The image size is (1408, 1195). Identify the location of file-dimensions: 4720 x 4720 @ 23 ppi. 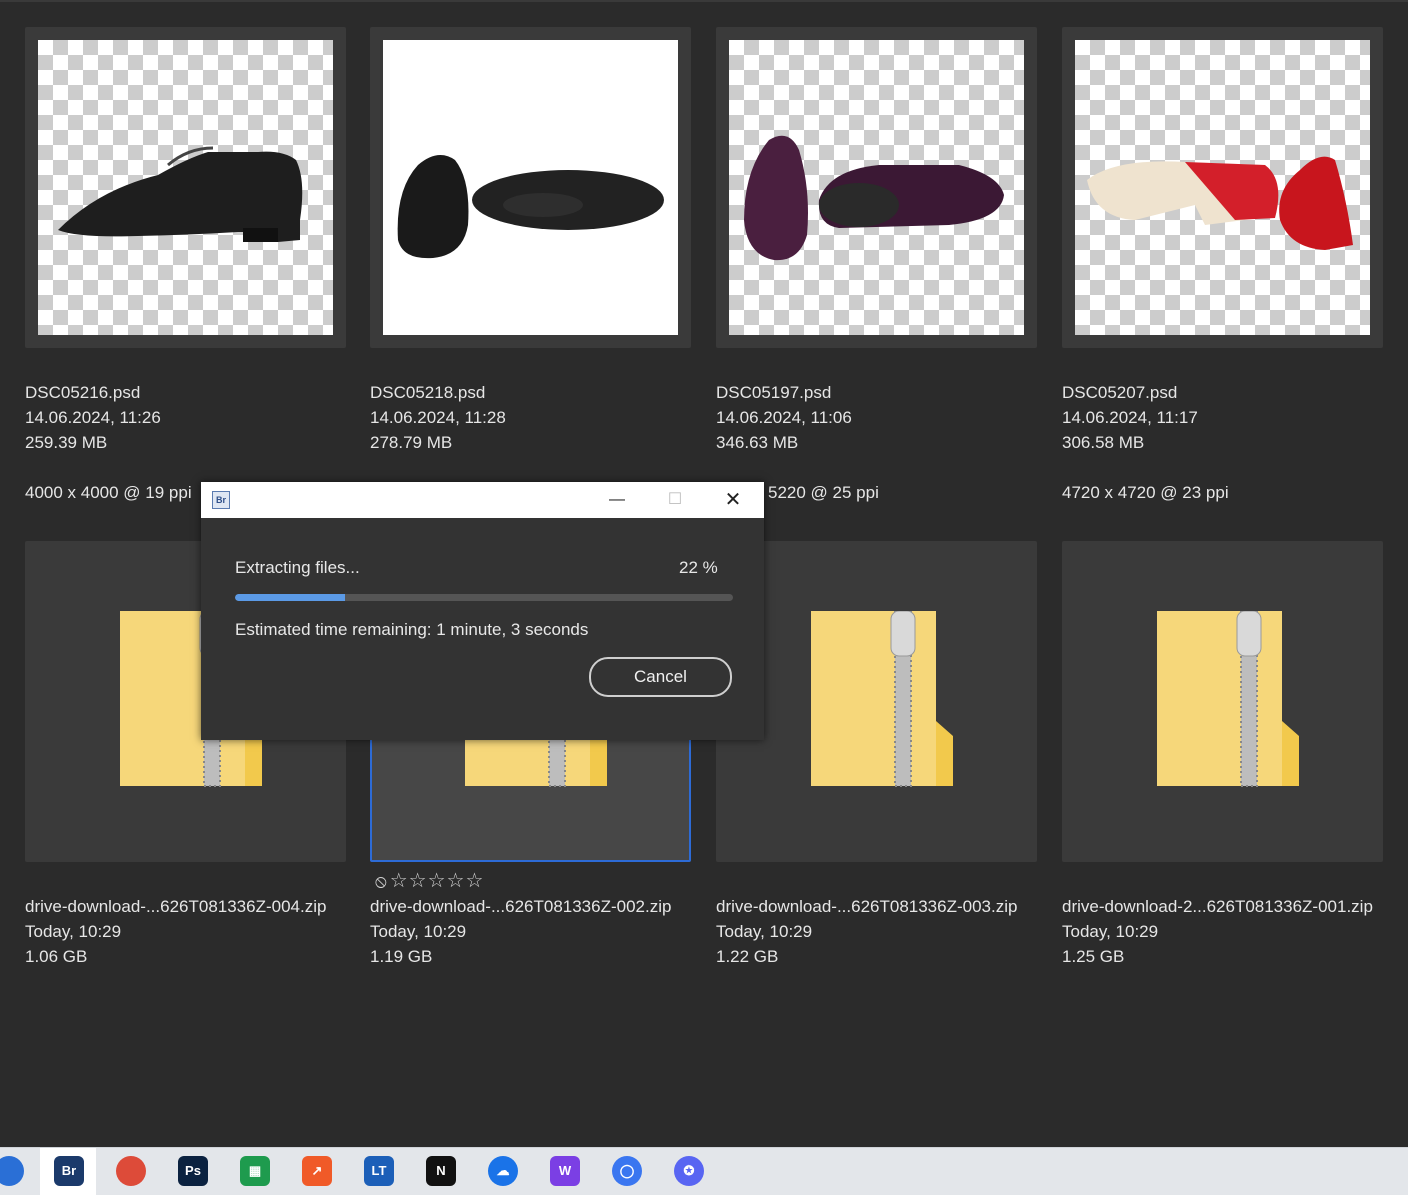
(1145, 492).